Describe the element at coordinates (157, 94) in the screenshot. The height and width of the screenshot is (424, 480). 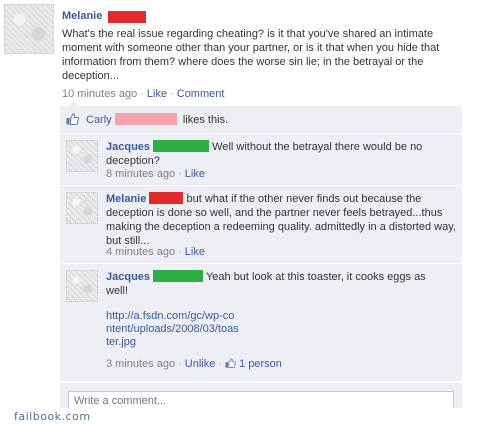
I see `like-link: Like` at that location.